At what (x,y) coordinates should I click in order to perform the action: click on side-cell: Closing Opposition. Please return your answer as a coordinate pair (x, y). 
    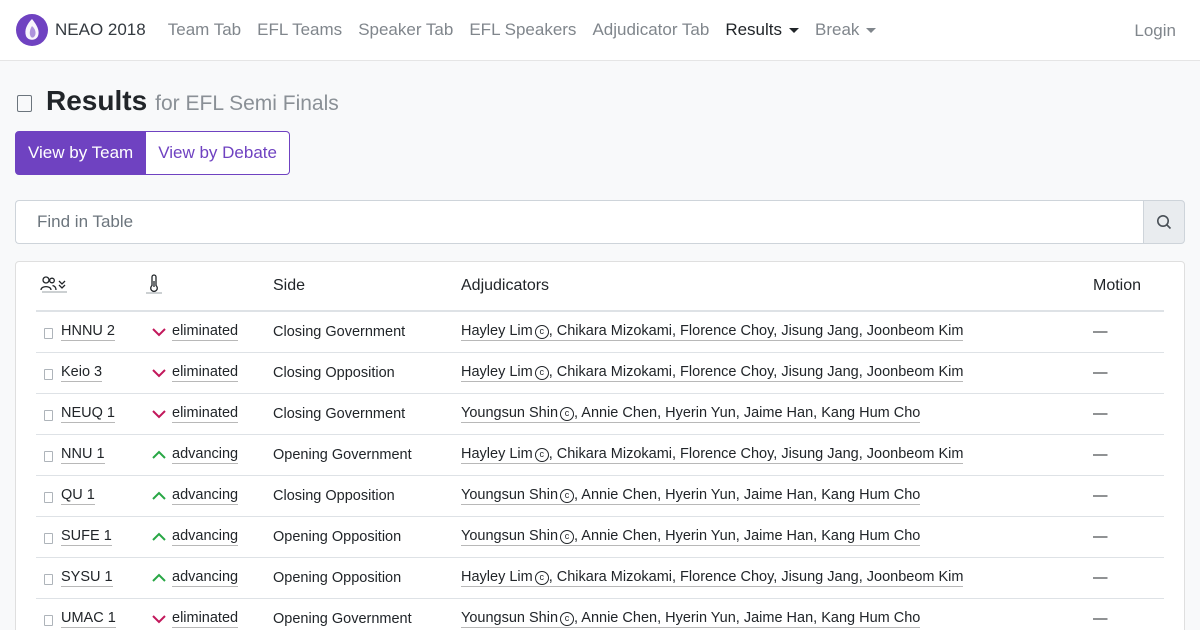
    Looking at the image, I should click on (363, 496).